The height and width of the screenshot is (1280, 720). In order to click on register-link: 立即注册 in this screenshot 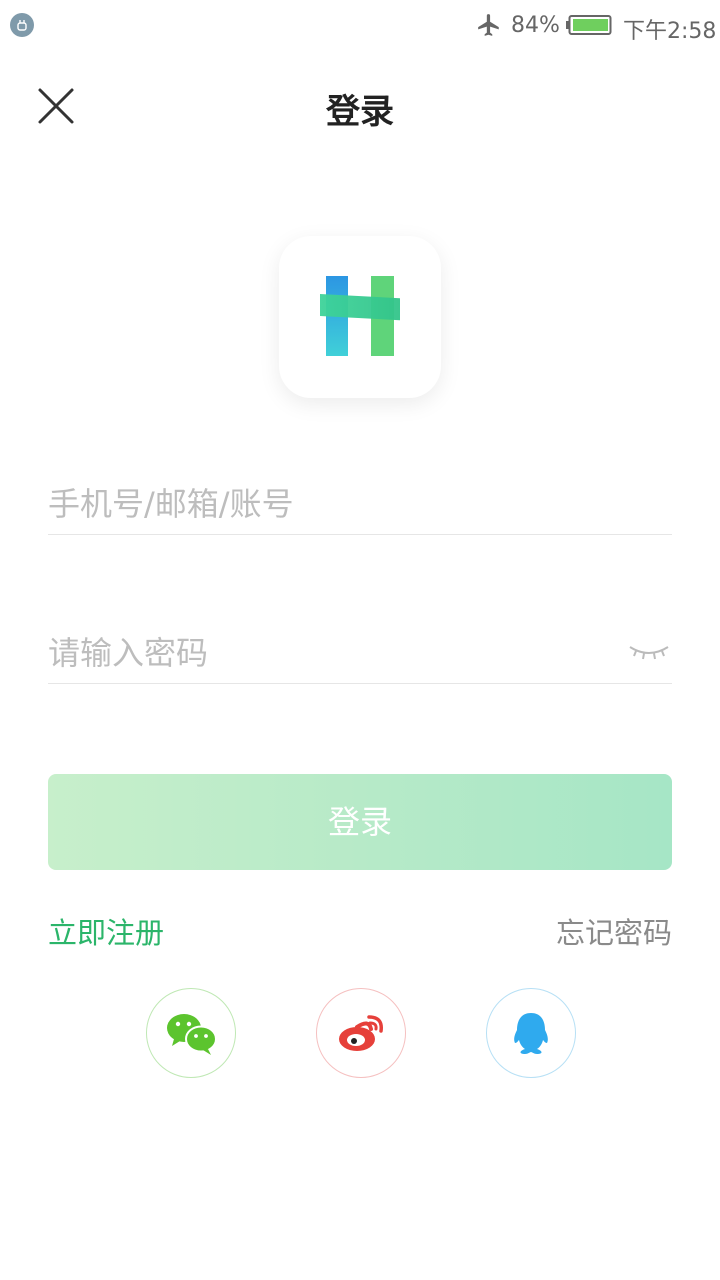, I will do `click(106, 931)`.